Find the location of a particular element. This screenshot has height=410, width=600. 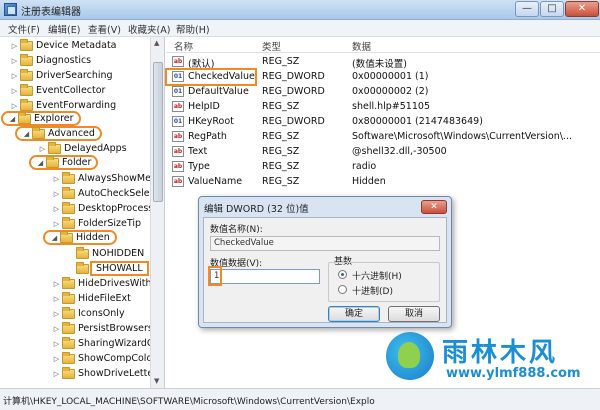

menu-favorites: 收藏夹(A) is located at coordinates (149, 29).